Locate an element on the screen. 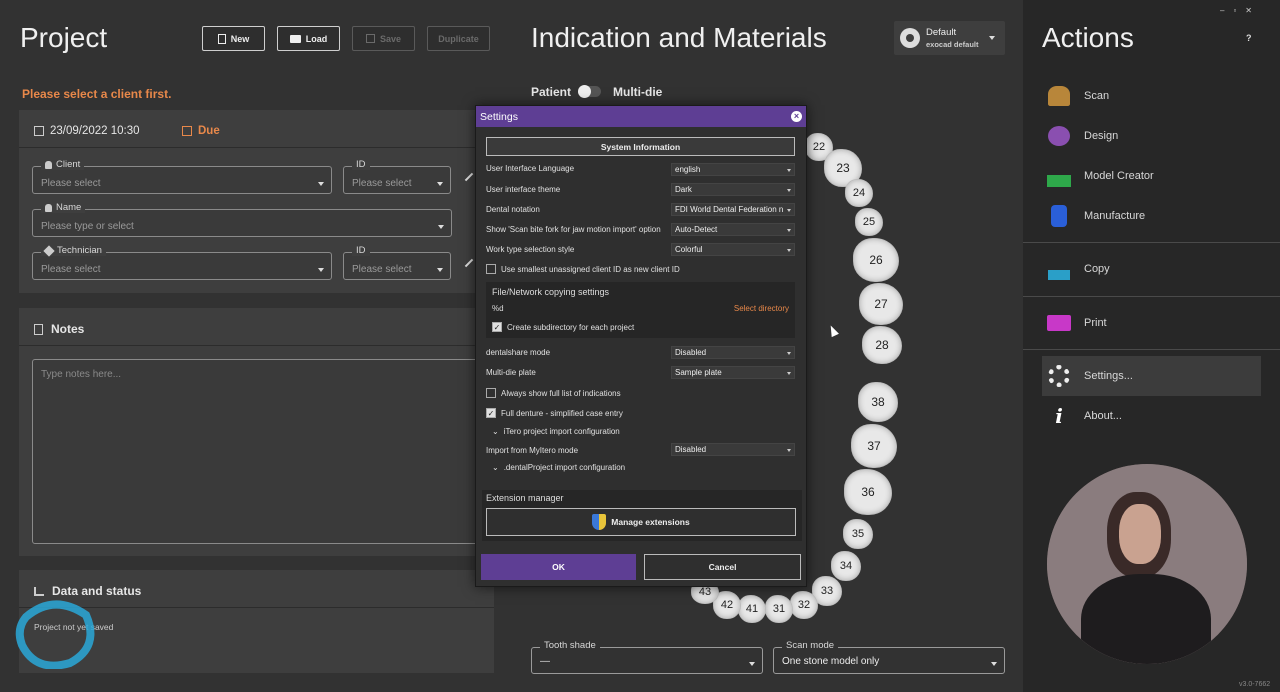  manage-extensions-button: Manage extensions is located at coordinates (641, 522).